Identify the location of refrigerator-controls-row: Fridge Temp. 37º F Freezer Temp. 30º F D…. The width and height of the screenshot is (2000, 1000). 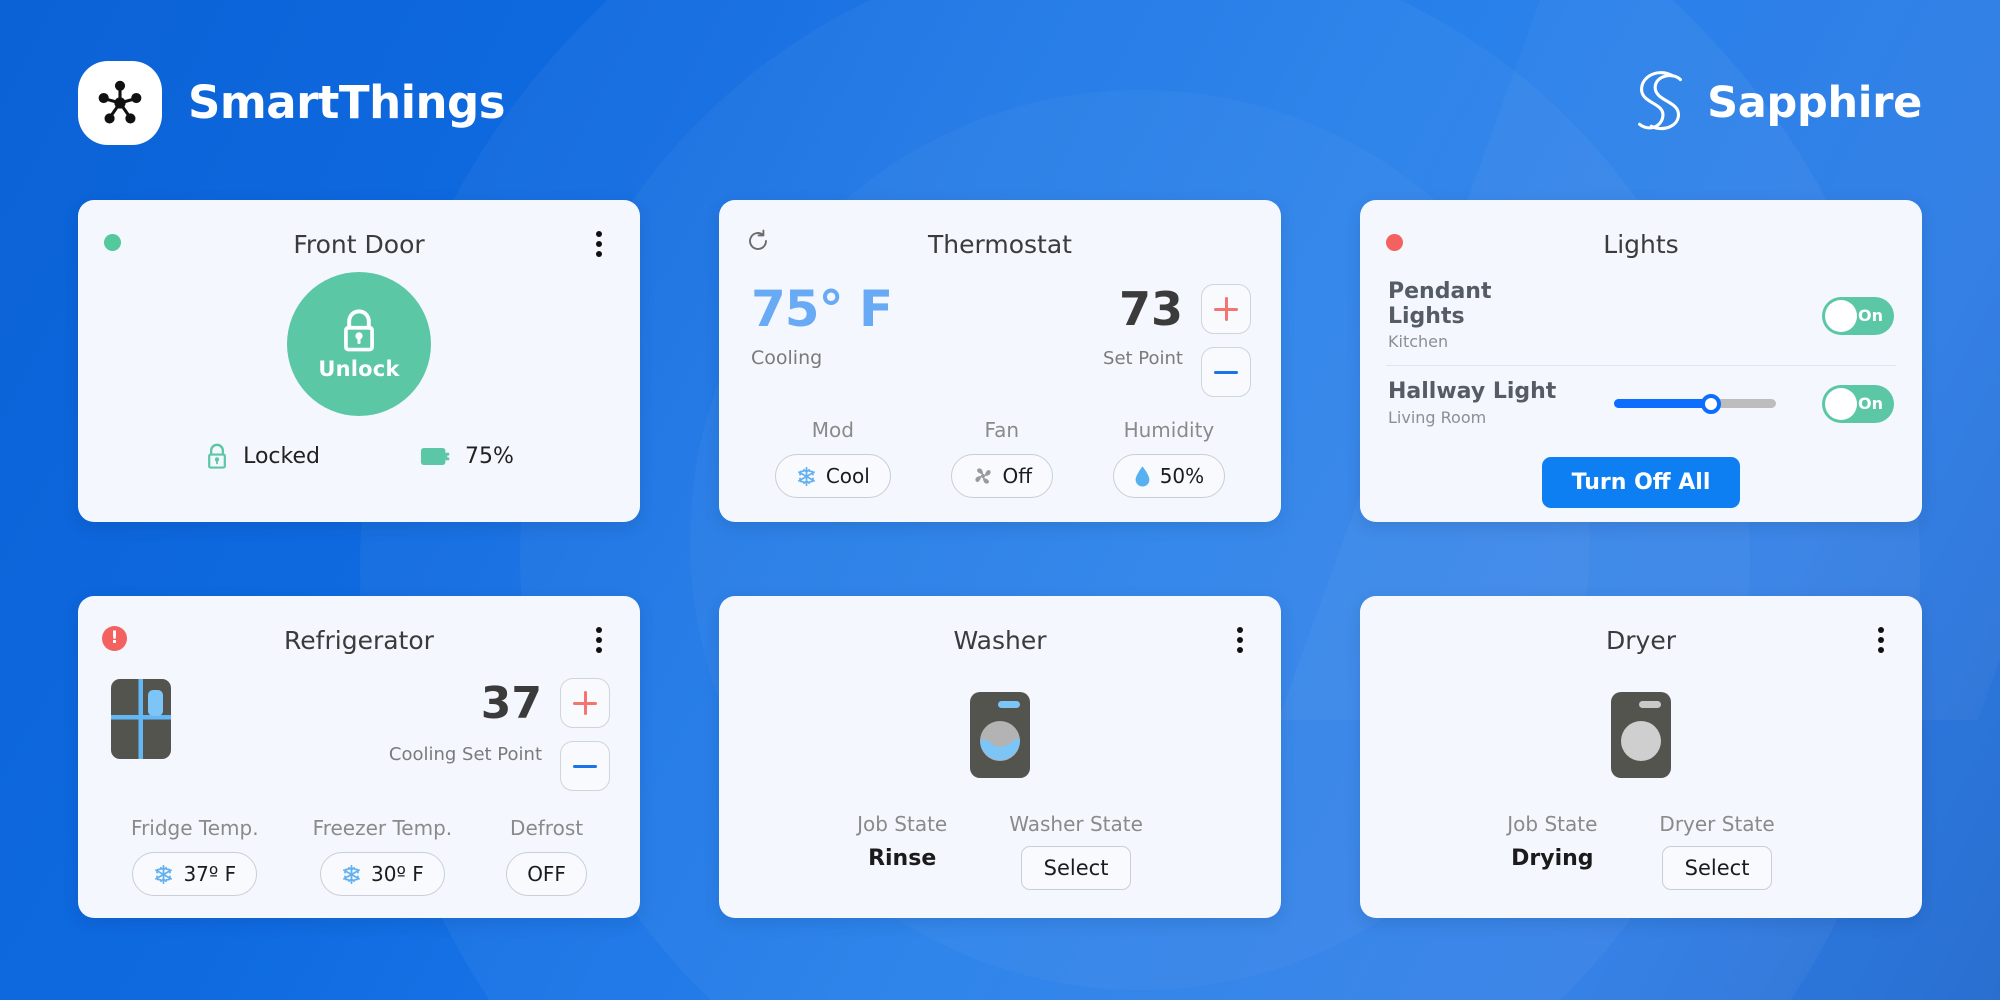
(359, 857).